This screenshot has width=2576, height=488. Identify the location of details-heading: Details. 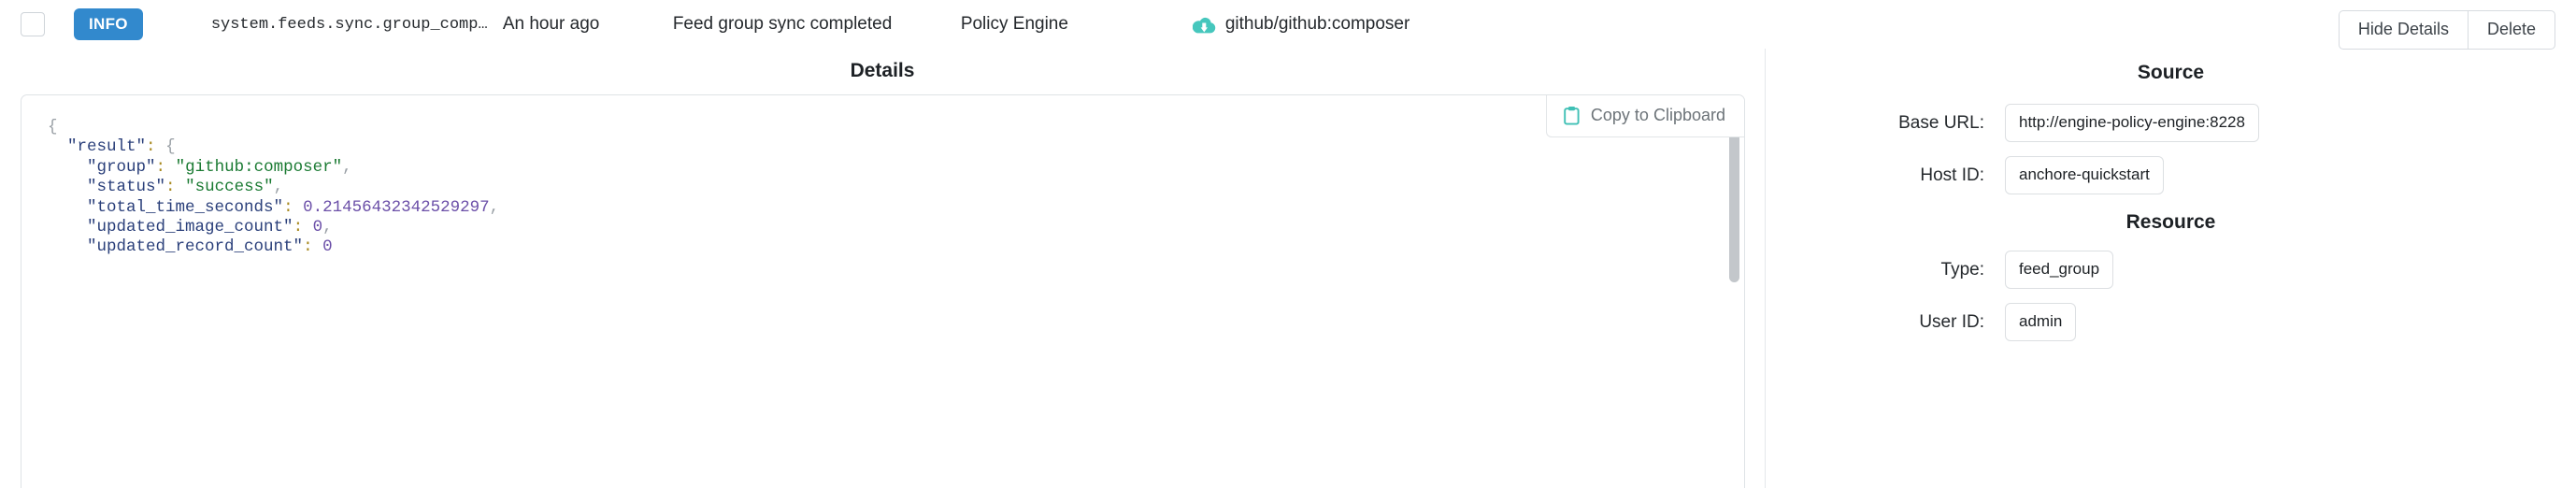
(882, 70).